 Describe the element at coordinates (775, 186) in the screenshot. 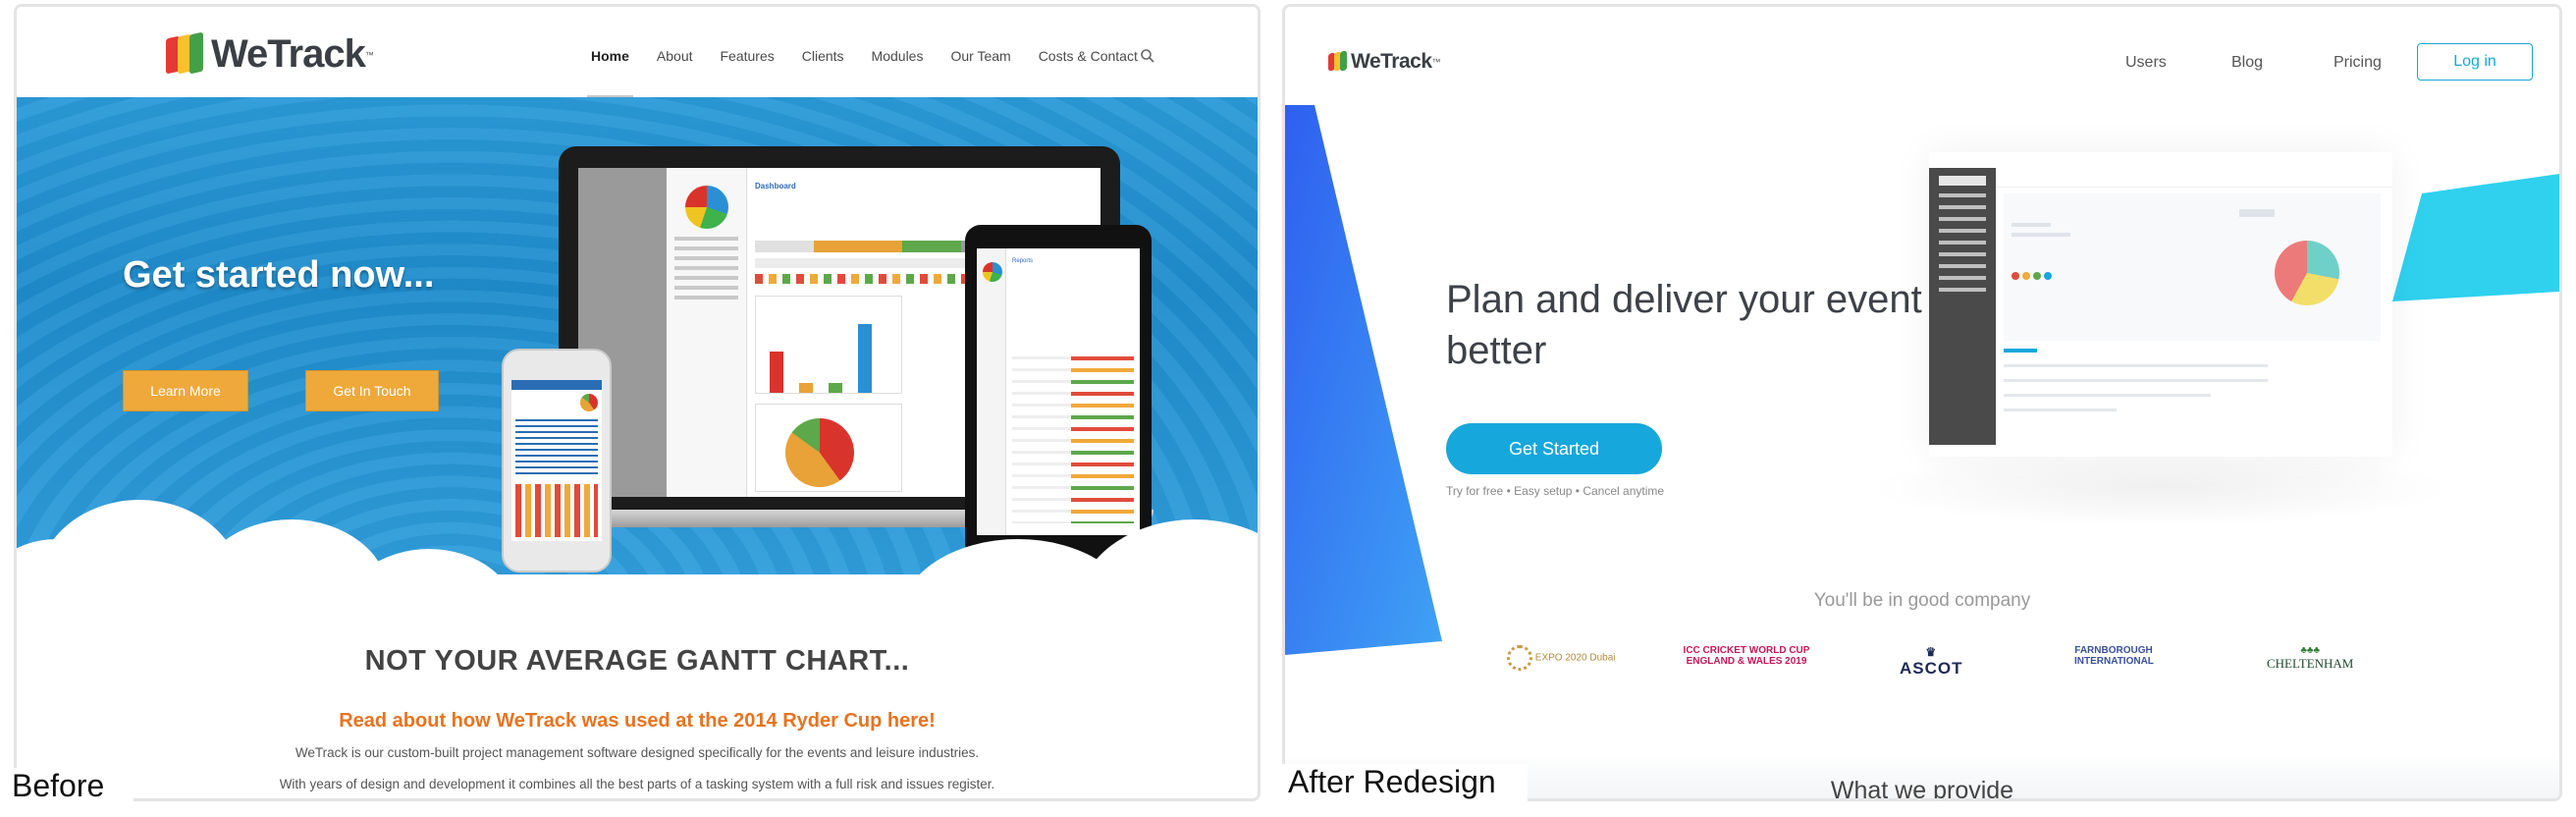

I see `screen-header: Dashboard` at that location.